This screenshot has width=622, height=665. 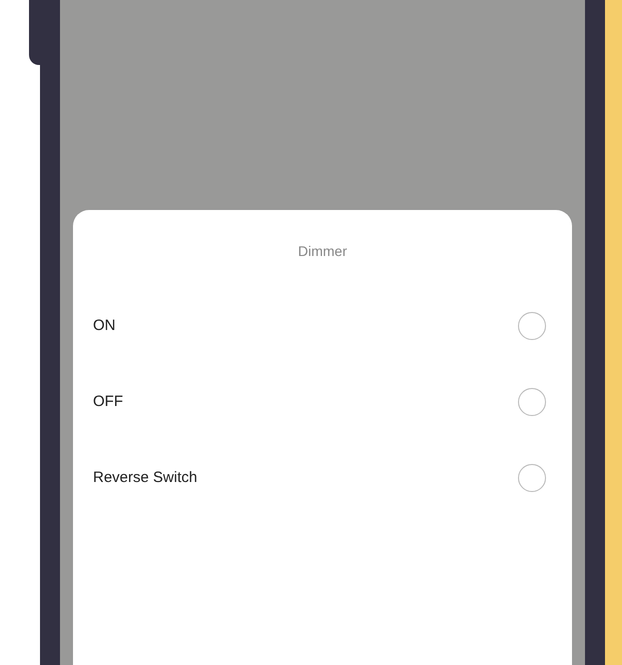 What do you see at coordinates (322, 402) in the screenshot?
I see `option-row: OFF` at bounding box center [322, 402].